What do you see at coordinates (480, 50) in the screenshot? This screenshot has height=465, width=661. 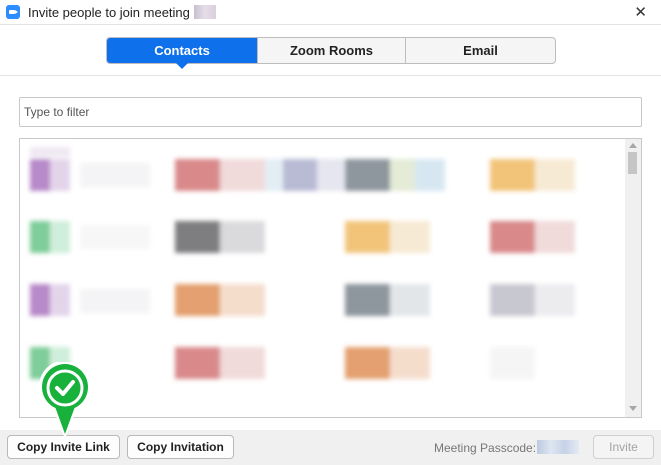 I see `tab-email: Email` at bounding box center [480, 50].